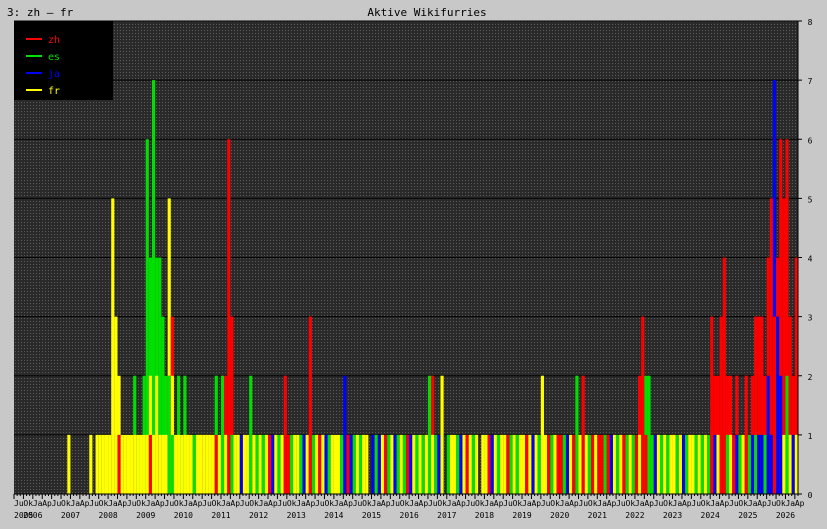 This screenshot has height=529, width=827. I want to click on x-year-label-2023: 2023, so click(672, 515).